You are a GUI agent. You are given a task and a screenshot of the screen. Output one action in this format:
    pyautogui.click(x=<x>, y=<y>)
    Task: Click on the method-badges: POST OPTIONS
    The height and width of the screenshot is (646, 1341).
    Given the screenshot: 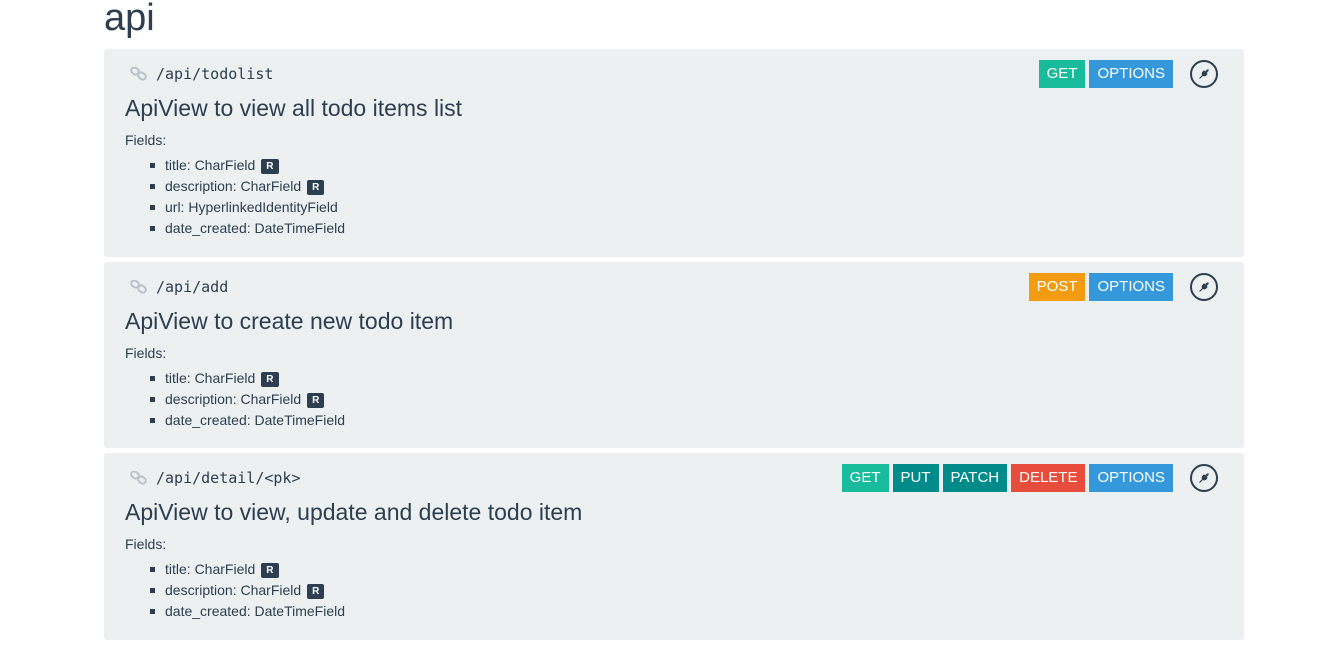 What is the action you would take?
    pyautogui.click(x=1100, y=287)
    